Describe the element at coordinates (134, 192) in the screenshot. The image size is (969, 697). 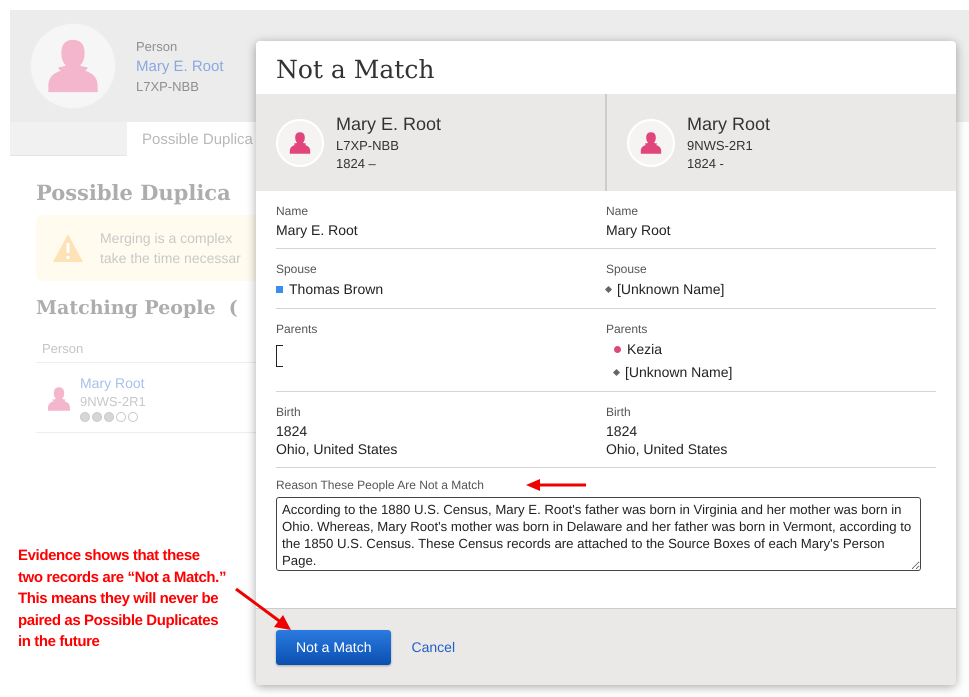
I see `page-heading: Possible Duplica` at that location.